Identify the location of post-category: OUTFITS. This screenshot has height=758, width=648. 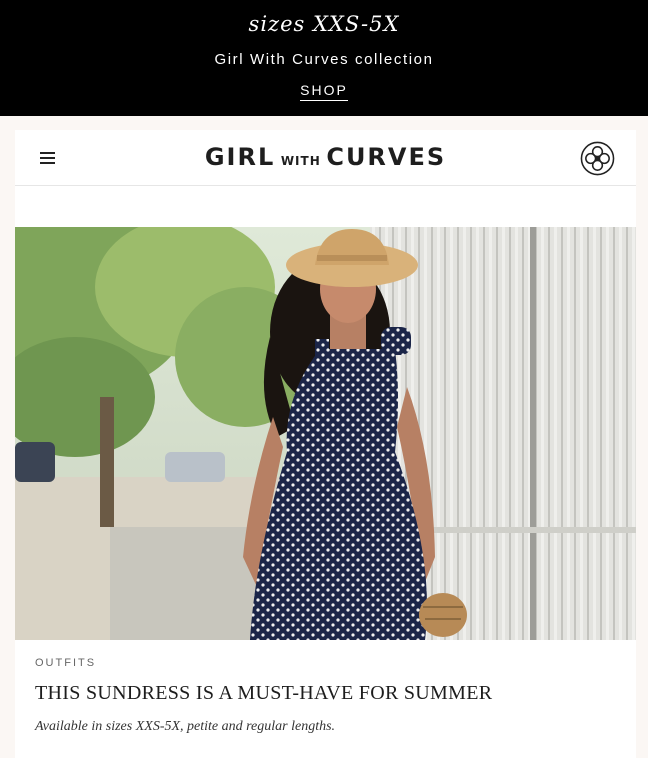
(65, 663).